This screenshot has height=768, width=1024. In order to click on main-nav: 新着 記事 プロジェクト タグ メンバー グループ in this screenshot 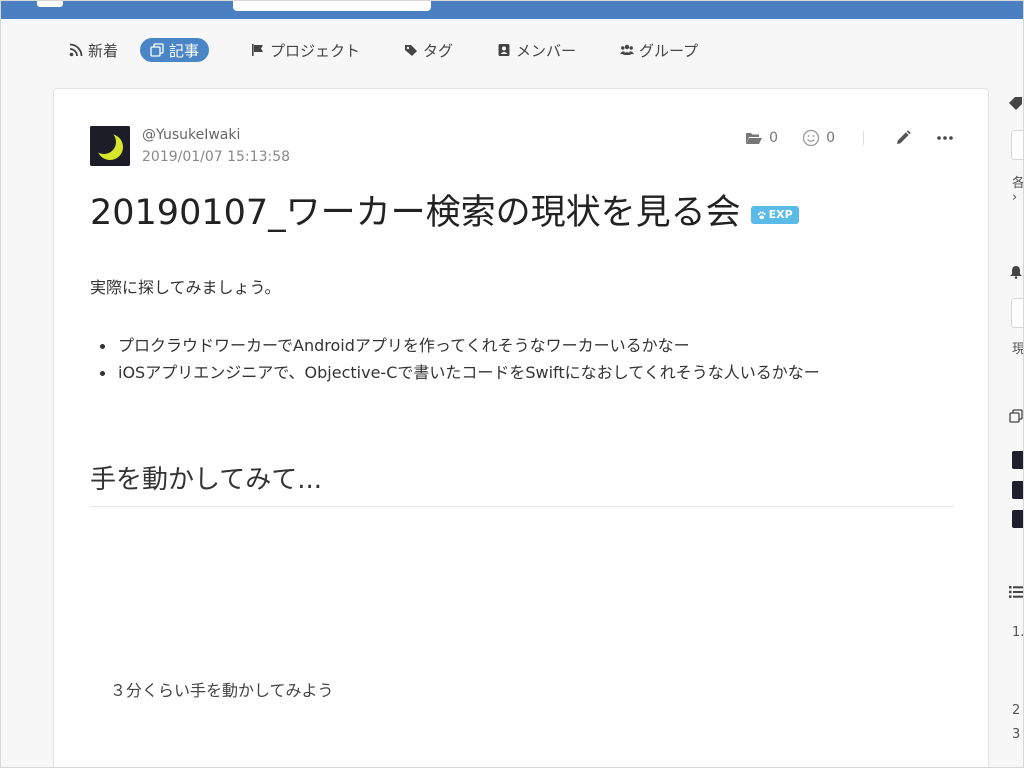, I will do `click(512, 53)`.